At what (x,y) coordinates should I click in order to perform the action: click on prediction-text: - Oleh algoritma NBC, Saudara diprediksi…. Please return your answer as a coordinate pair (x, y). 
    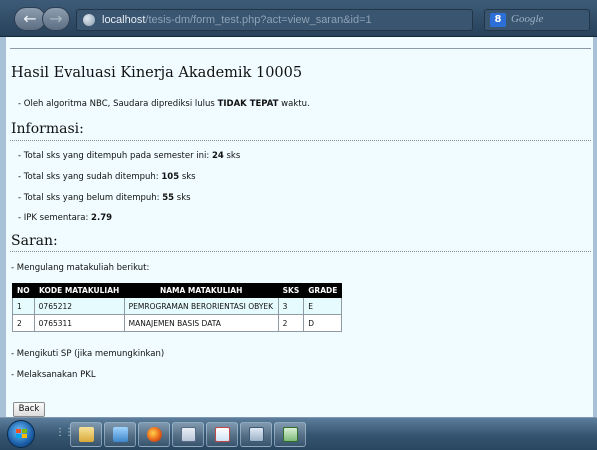
    Looking at the image, I should click on (164, 104).